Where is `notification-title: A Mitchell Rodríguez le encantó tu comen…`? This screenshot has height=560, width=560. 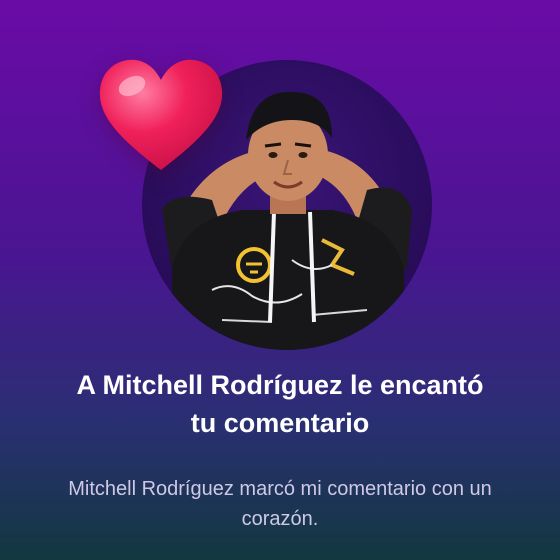
notification-title: A Mitchell Rodríguez le encantó tu comen… is located at coordinates (280, 404).